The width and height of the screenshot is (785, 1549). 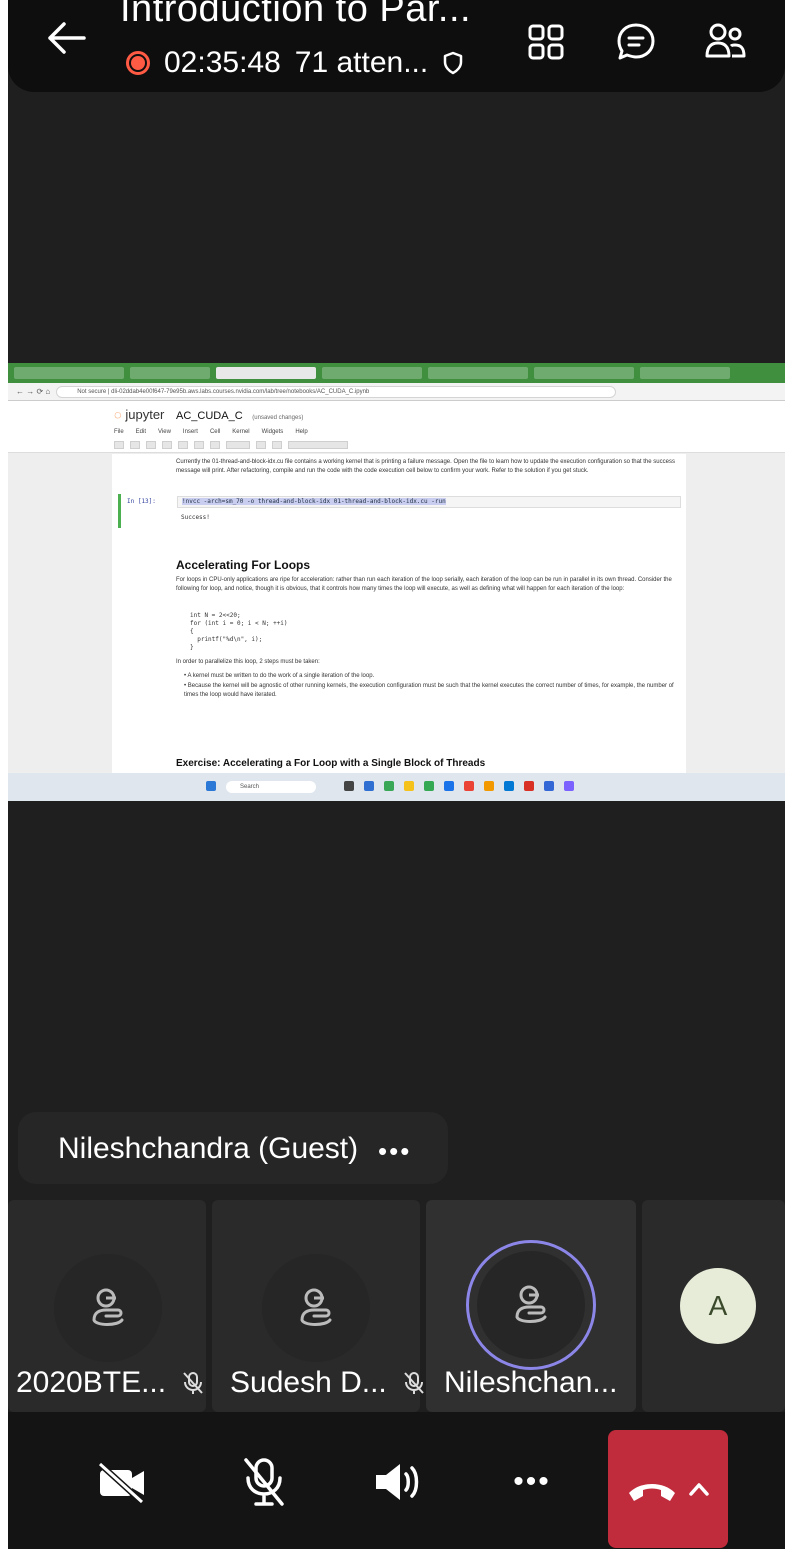 What do you see at coordinates (211, 786) in the screenshot?
I see `windows-start-icon` at bounding box center [211, 786].